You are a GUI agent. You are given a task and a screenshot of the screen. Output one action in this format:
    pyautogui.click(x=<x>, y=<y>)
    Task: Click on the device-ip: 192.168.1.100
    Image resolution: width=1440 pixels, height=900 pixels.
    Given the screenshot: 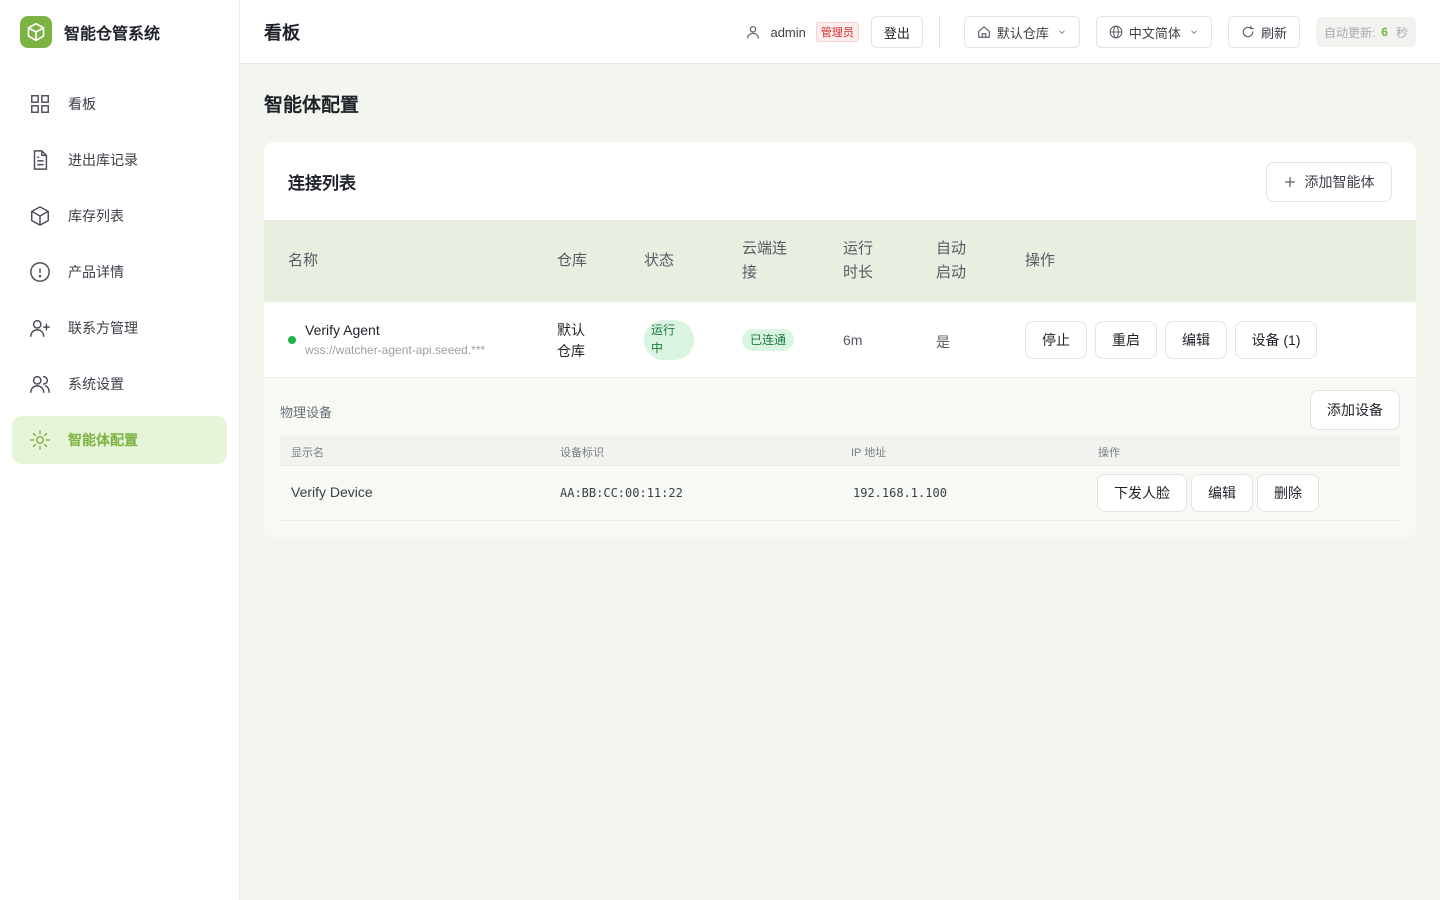 What is the action you would take?
    pyautogui.click(x=900, y=493)
    